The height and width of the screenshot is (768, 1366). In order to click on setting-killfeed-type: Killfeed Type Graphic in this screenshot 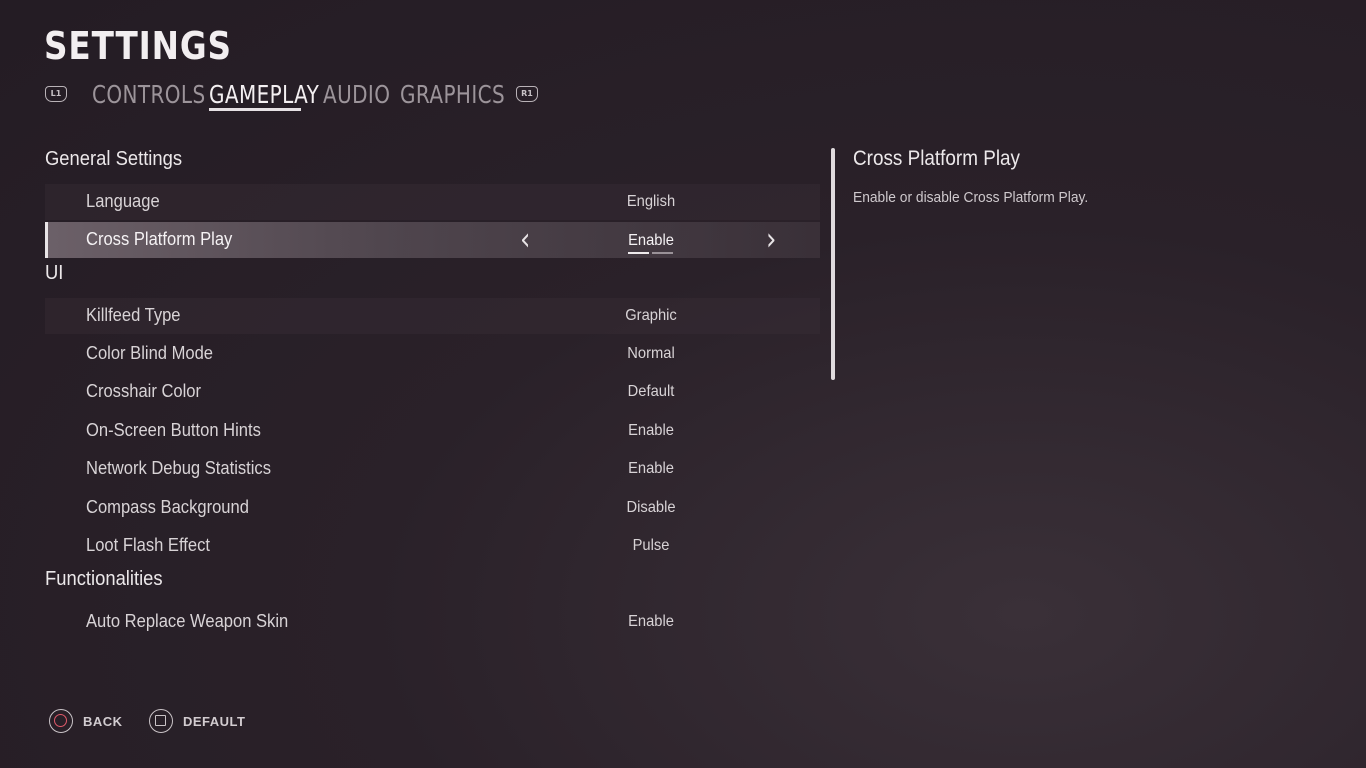, I will do `click(432, 316)`.